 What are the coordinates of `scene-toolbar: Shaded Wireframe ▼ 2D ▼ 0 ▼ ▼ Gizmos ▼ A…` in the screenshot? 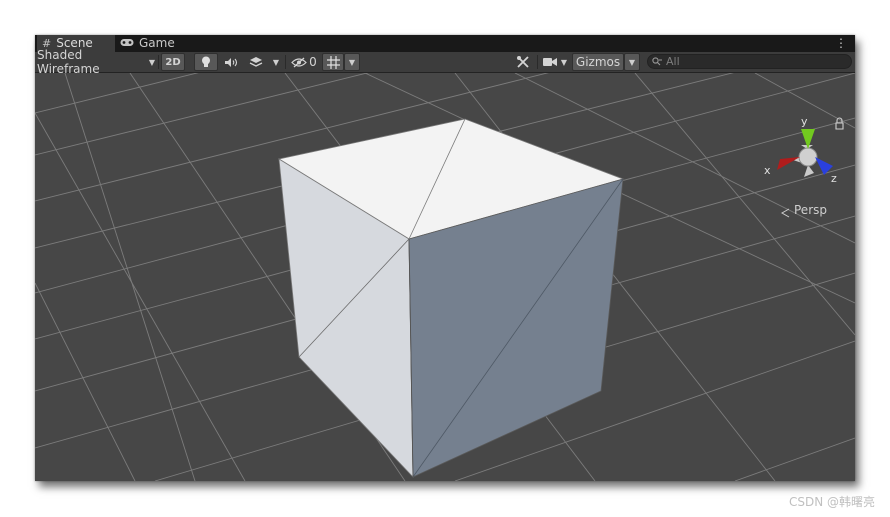 It's located at (445, 62).